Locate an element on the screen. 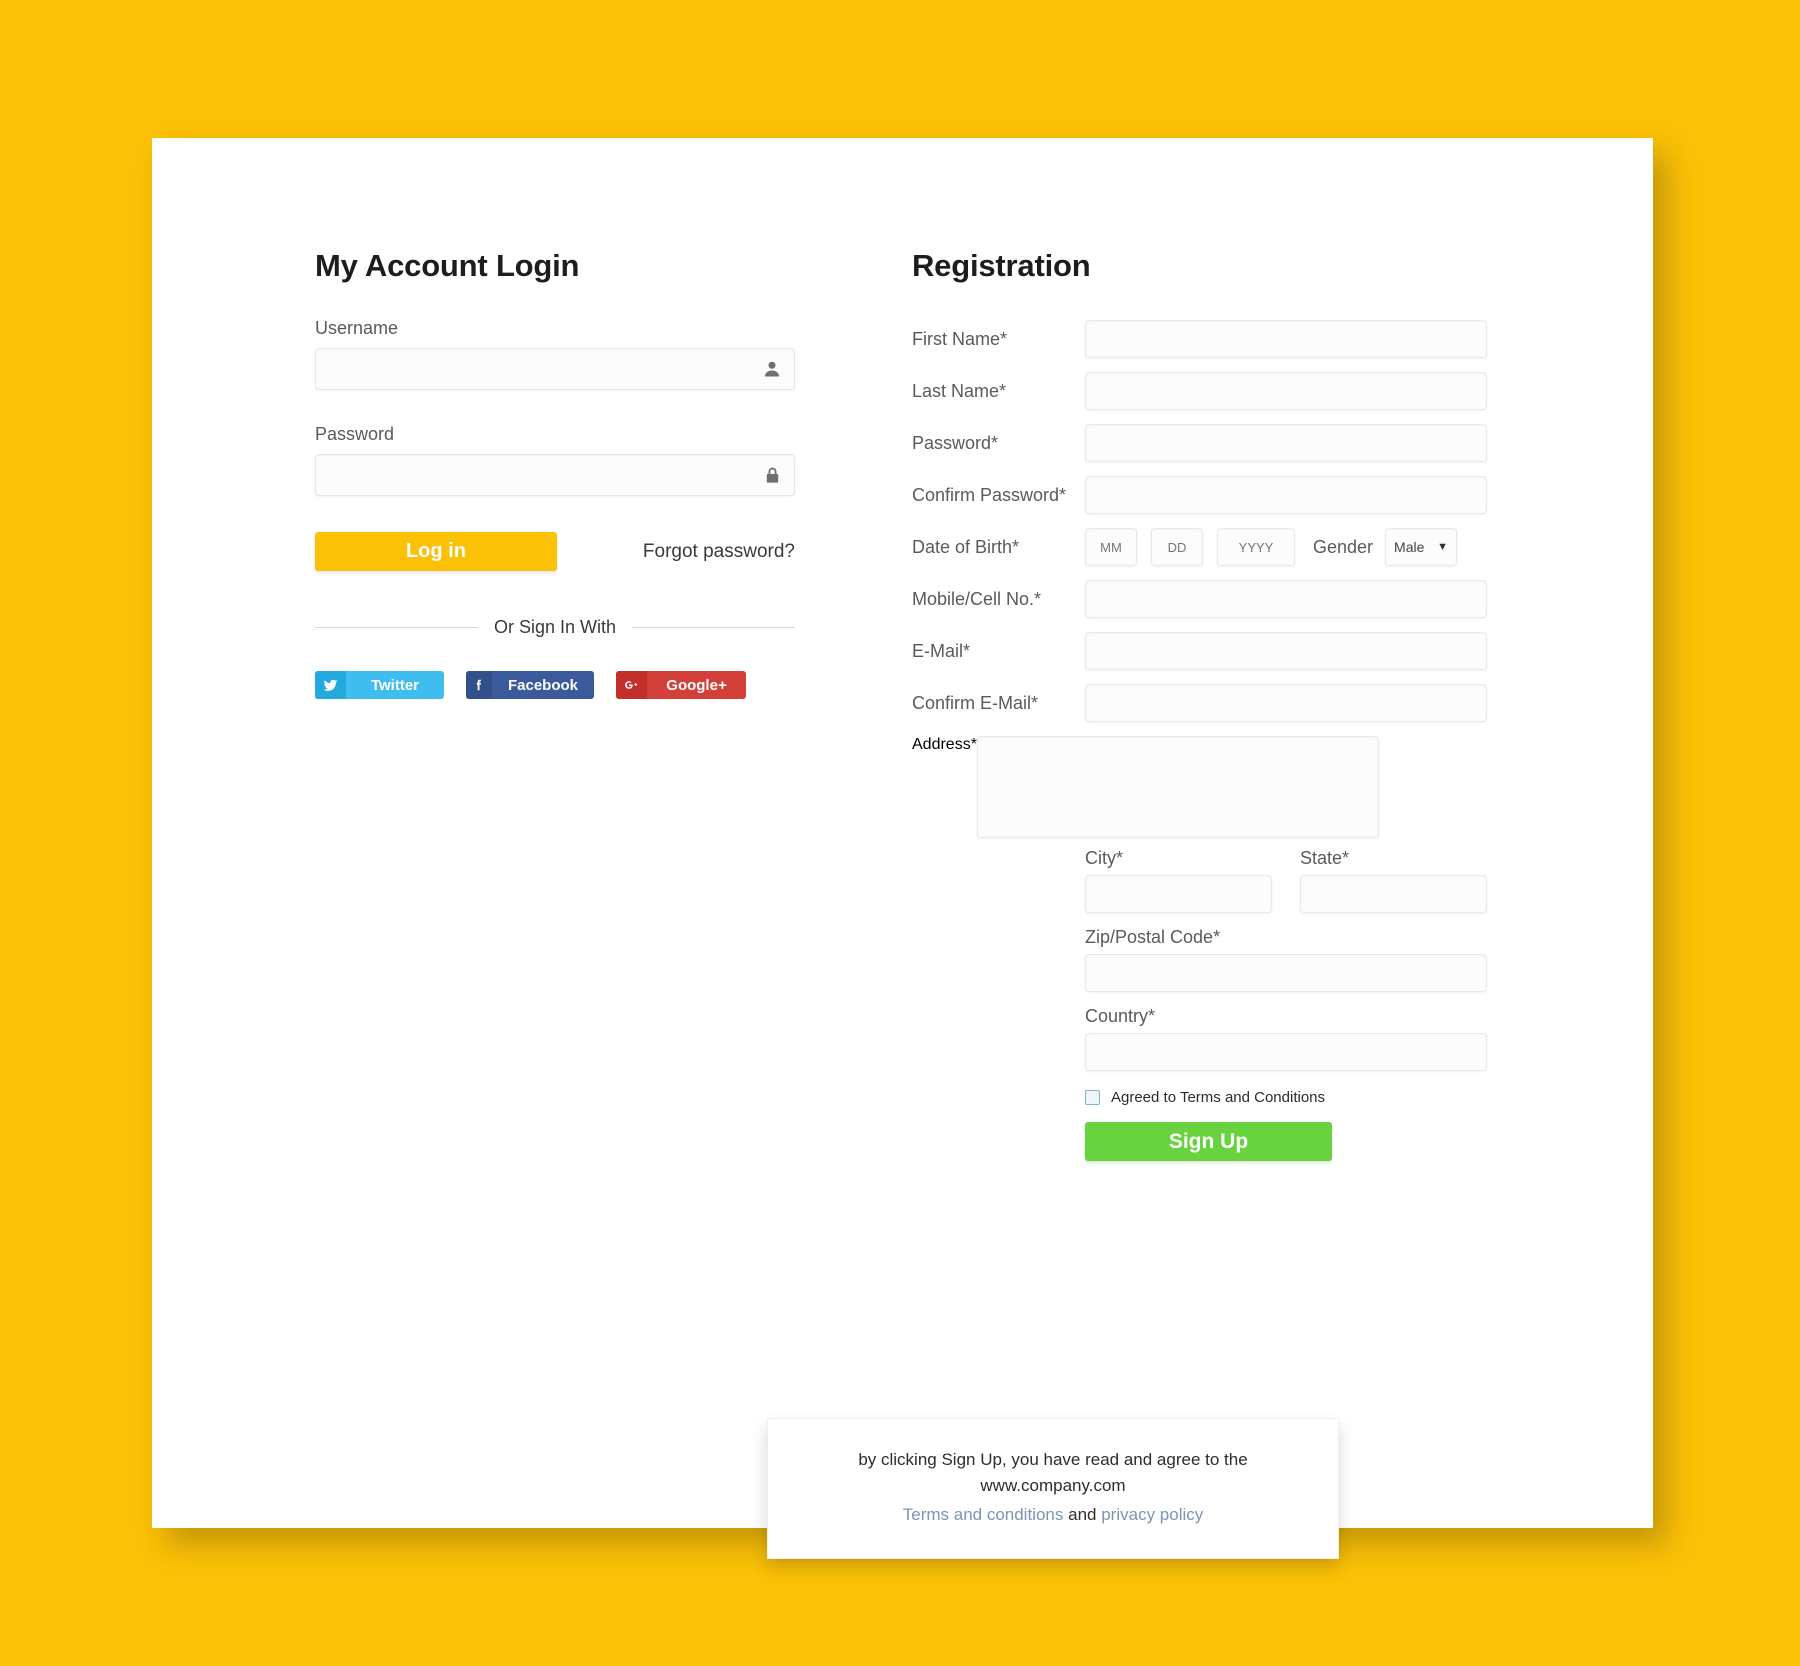 The height and width of the screenshot is (1666, 1800). password-field-wrapper is located at coordinates (555, 475).